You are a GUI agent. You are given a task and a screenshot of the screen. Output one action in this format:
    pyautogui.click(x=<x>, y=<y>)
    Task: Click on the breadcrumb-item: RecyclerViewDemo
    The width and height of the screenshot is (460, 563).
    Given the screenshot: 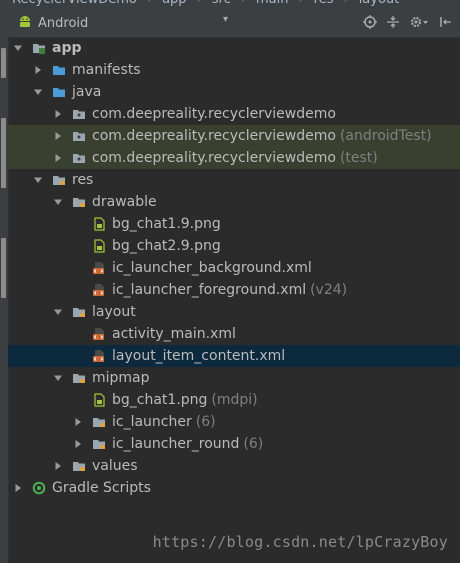 What is the action you would take?
    pyautogui.click(x=74, y=3)
    